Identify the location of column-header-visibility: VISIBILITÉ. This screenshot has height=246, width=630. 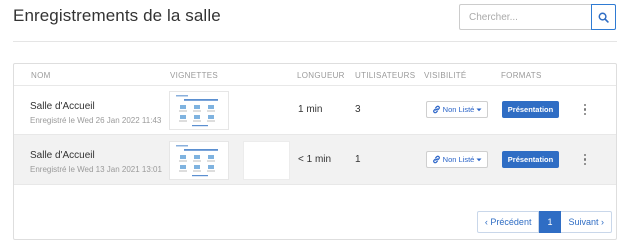
(445, 75).